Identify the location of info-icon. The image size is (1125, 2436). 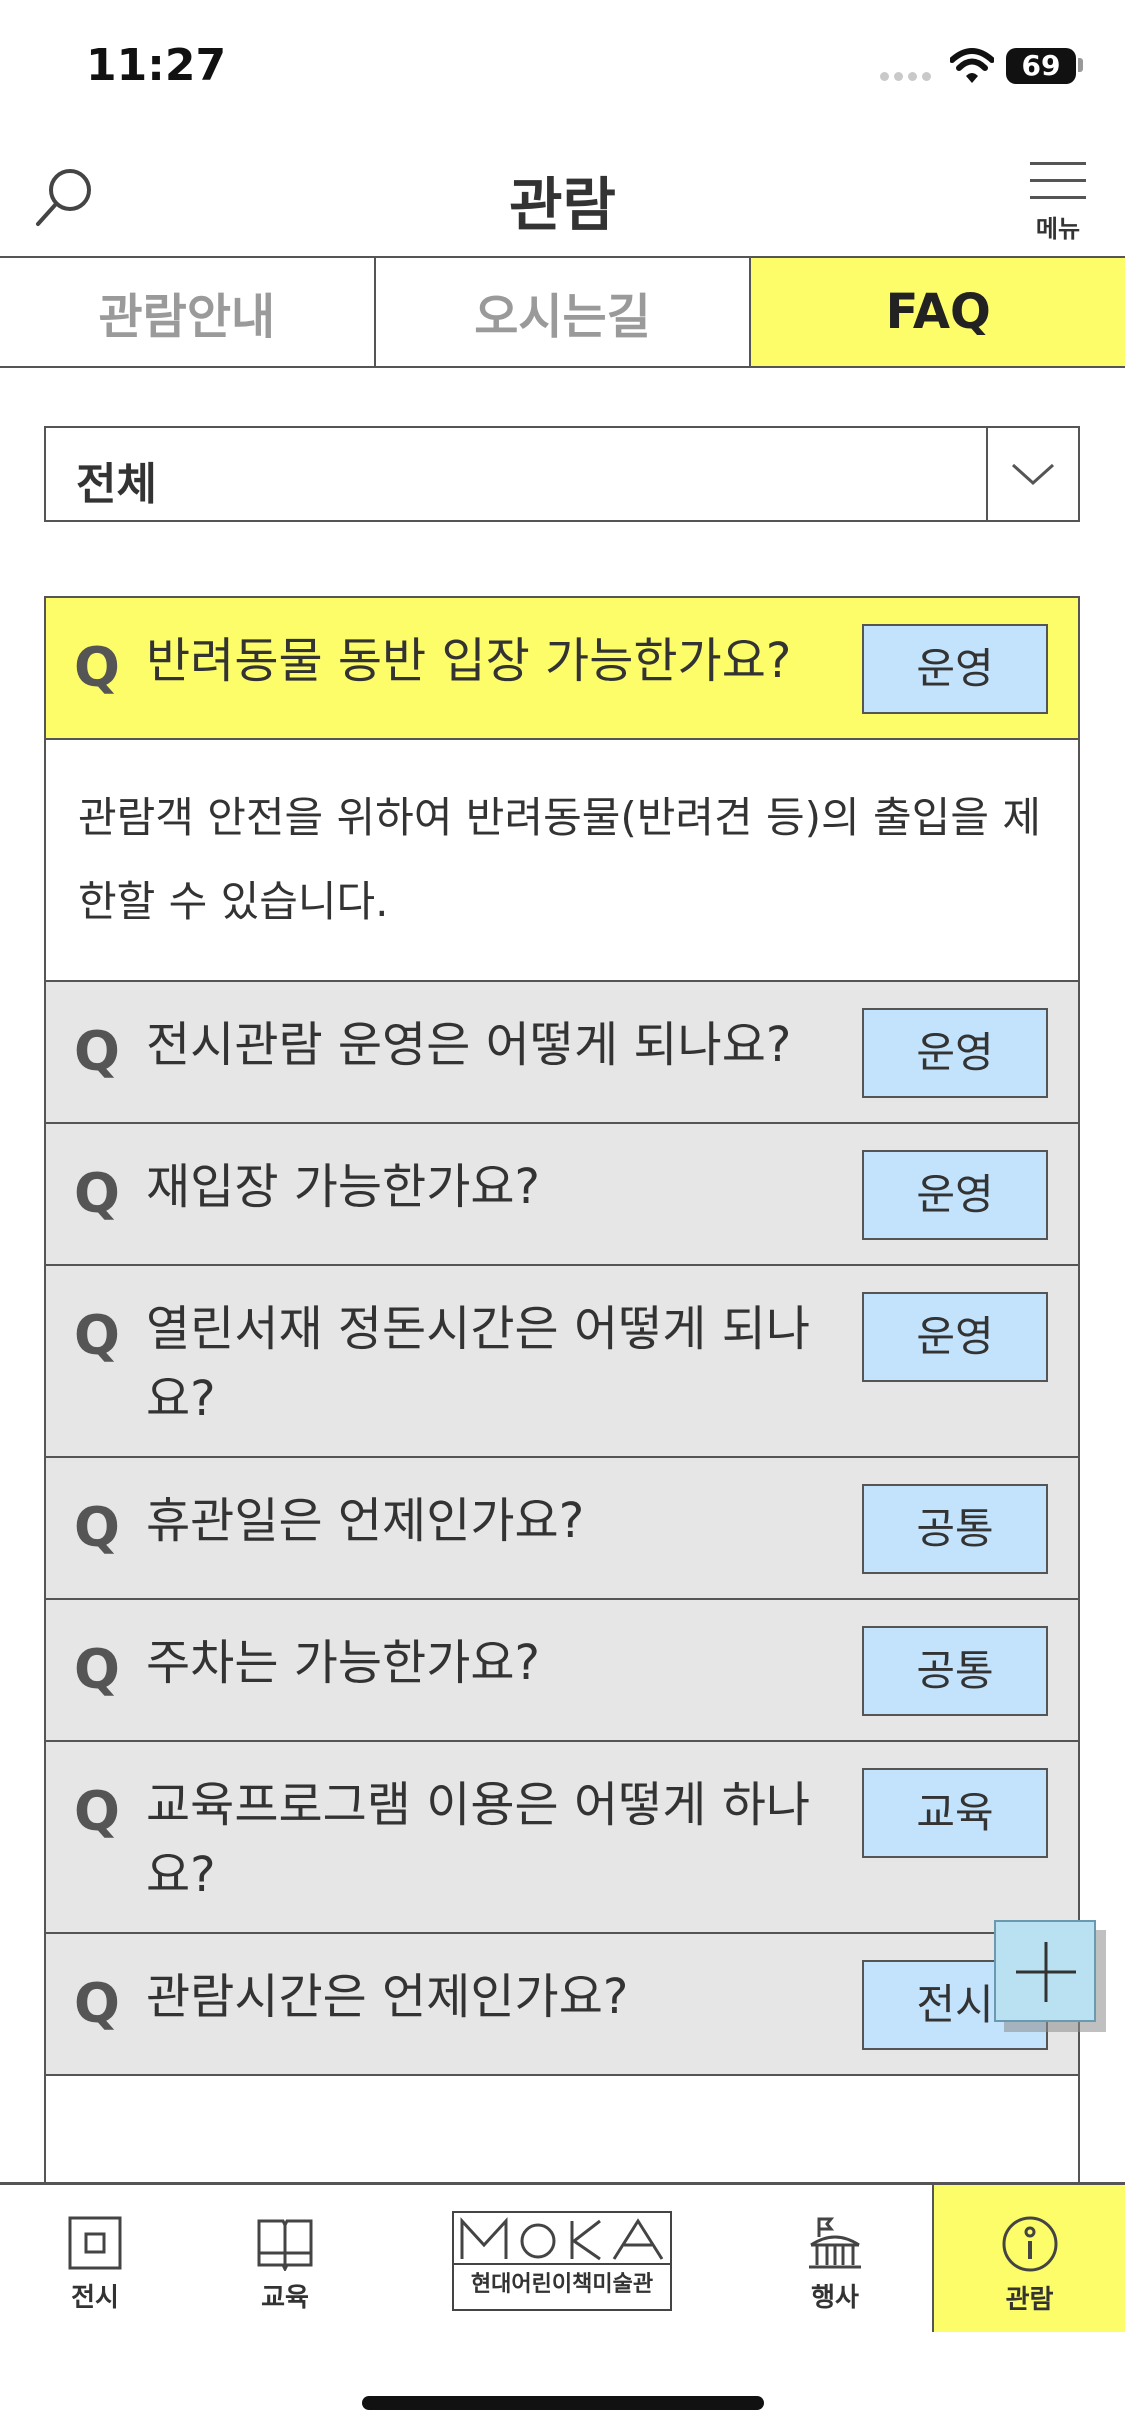
(1029, 2244).